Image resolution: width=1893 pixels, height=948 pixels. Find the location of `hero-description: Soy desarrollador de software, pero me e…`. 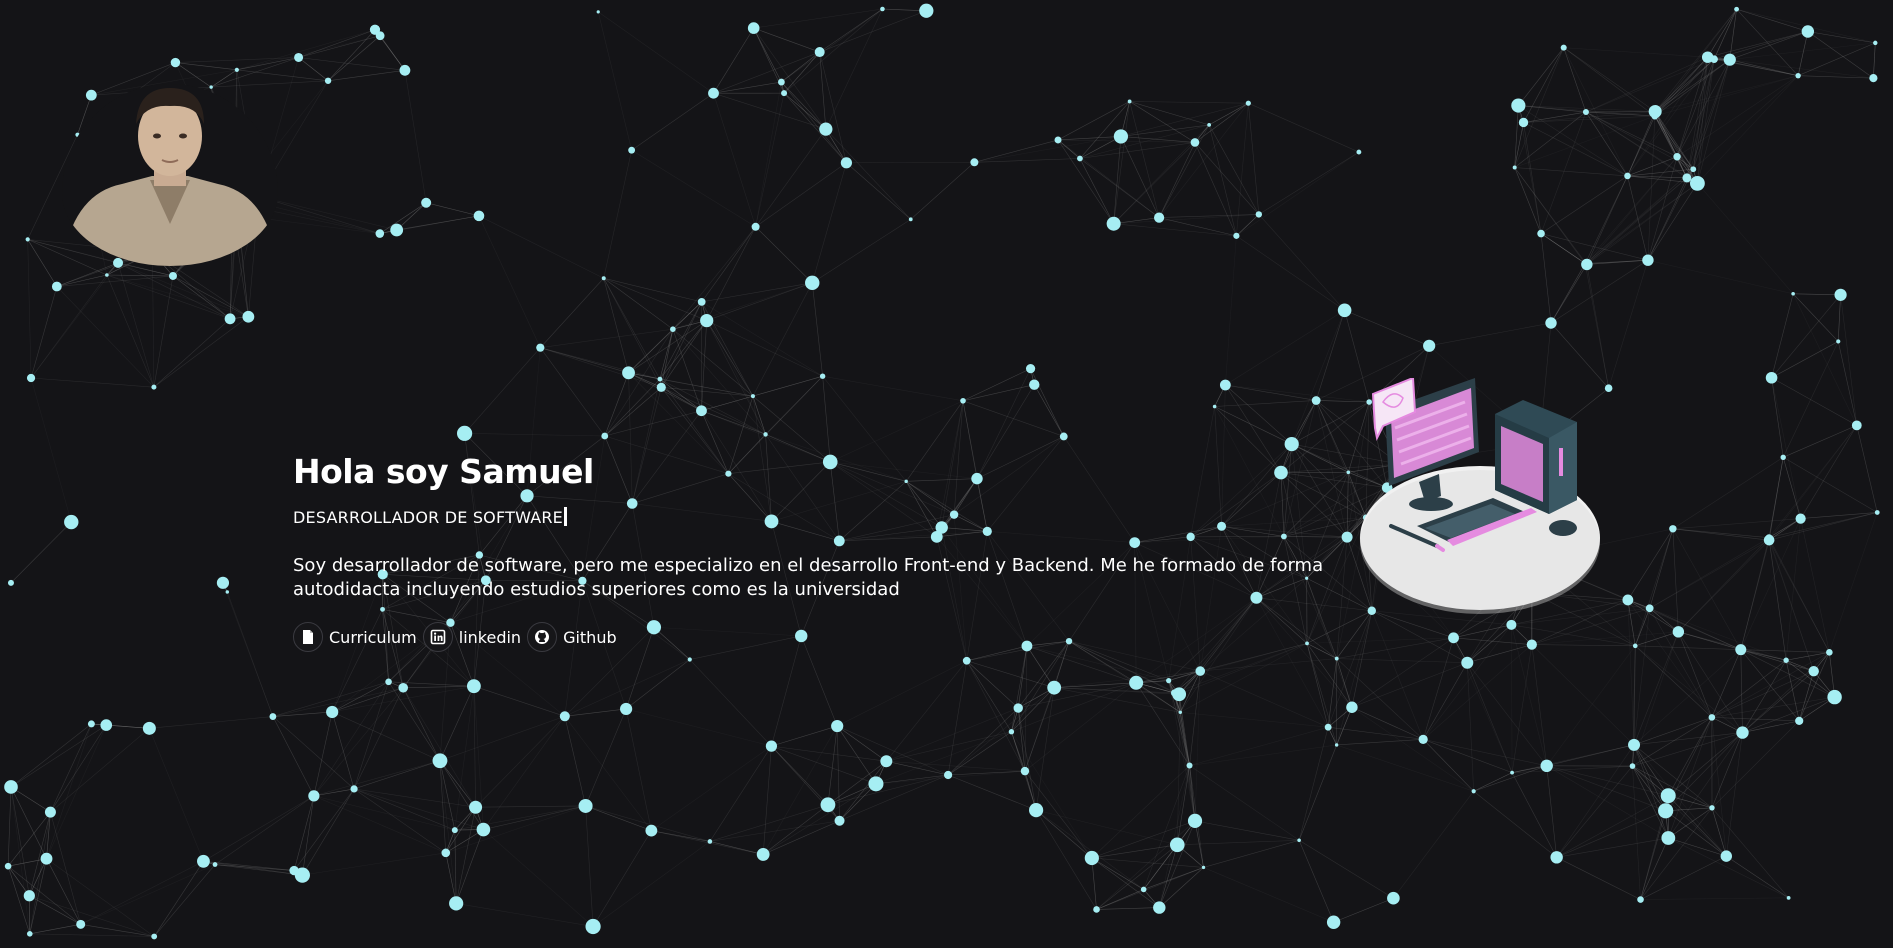

hero-description: Soy desarrollador de software, pero me e… is located at coordinates (808, 577).